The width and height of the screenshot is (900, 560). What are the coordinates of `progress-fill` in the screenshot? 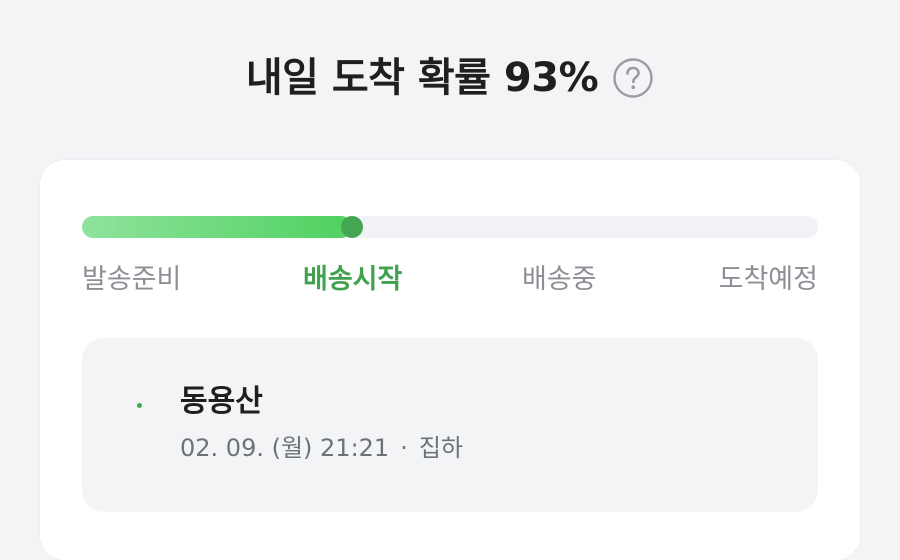 It's located at (217, 227).